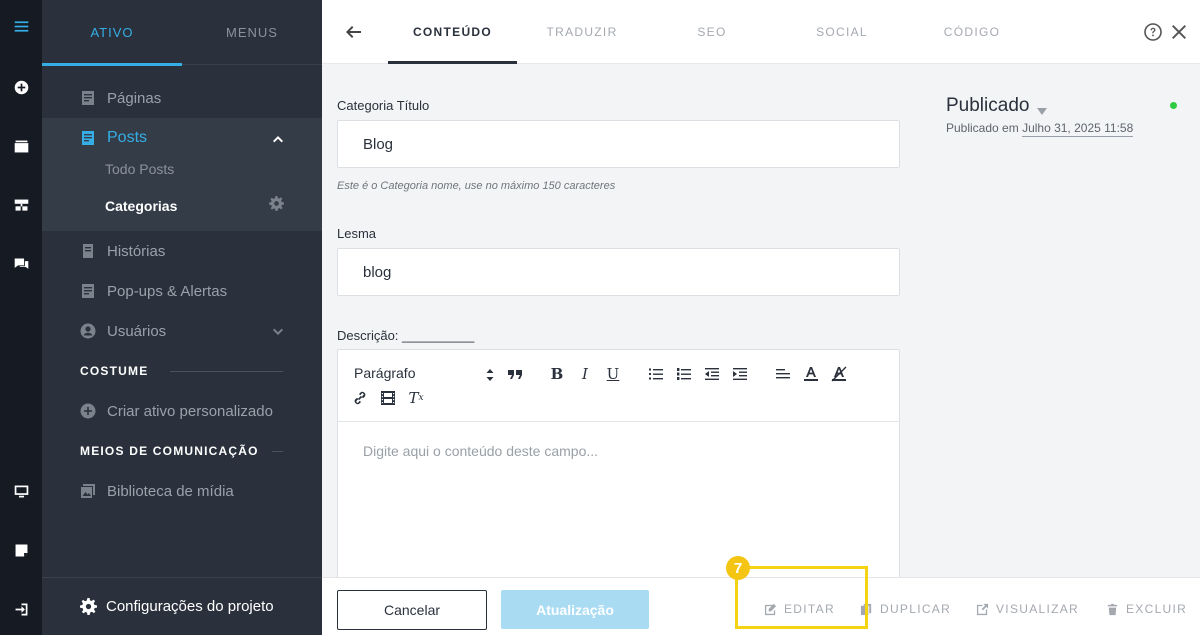  Describe the element at coordinates (982, 128) in the screenshot. I see `published-prefix: Publicado em` at that location.